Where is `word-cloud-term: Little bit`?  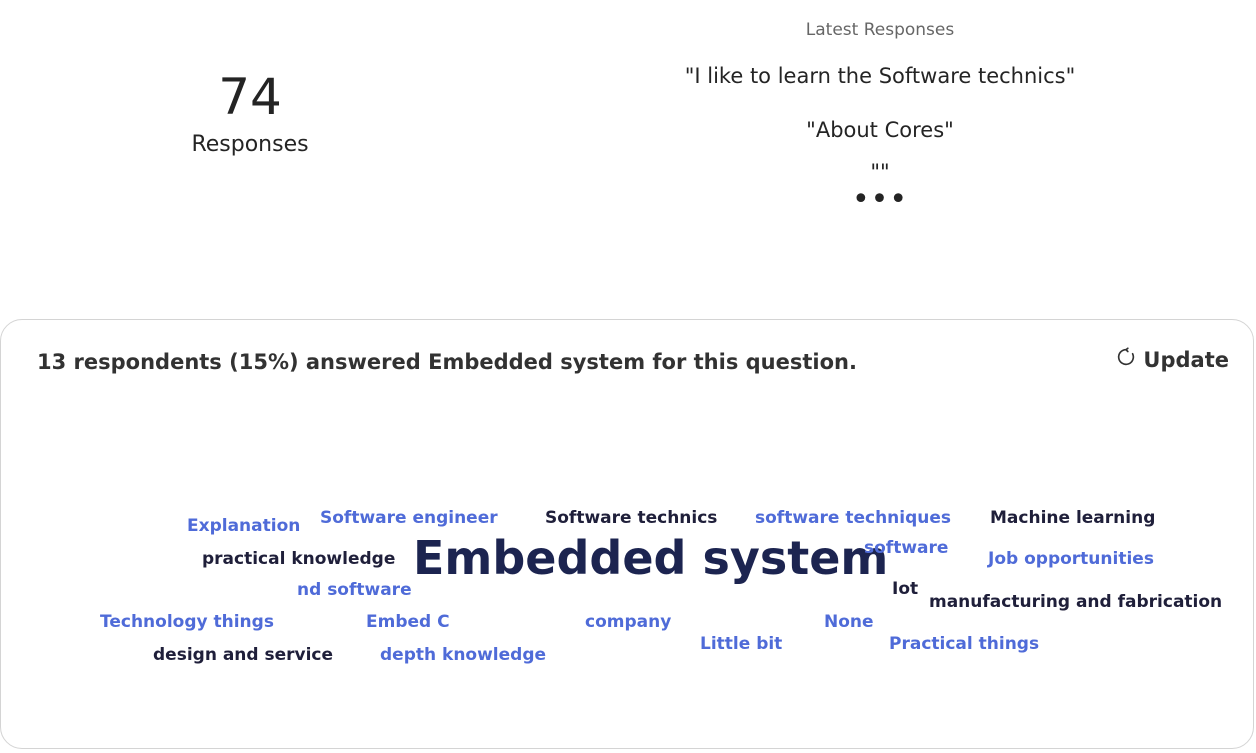
word-cloud-term: Little bit is located at coordinates (741, 644).